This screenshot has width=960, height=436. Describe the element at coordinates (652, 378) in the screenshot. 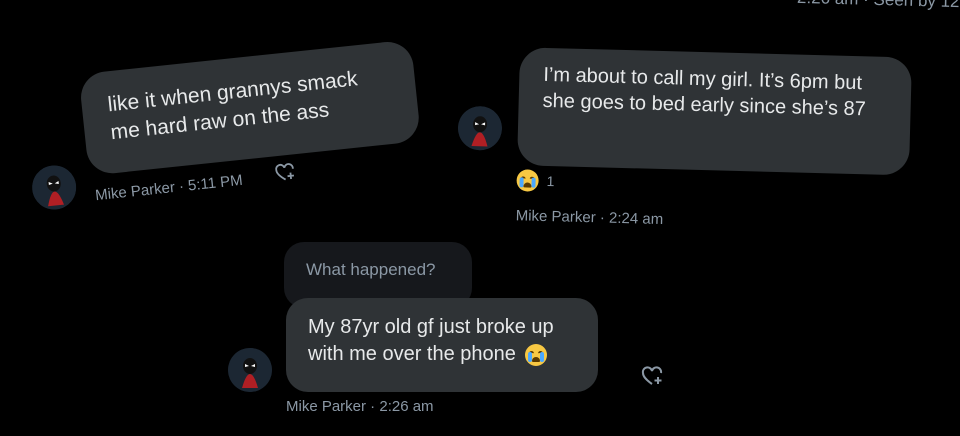

I see `heart-plus-icon` at that location.